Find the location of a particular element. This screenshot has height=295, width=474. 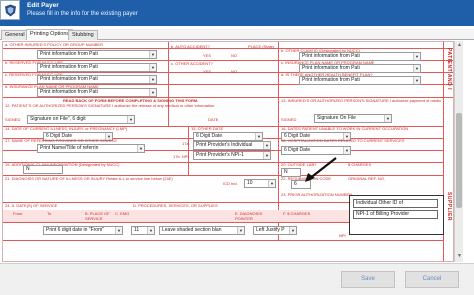

box15-label: 15. OTHER DATE is located at coordinates (207, 128).